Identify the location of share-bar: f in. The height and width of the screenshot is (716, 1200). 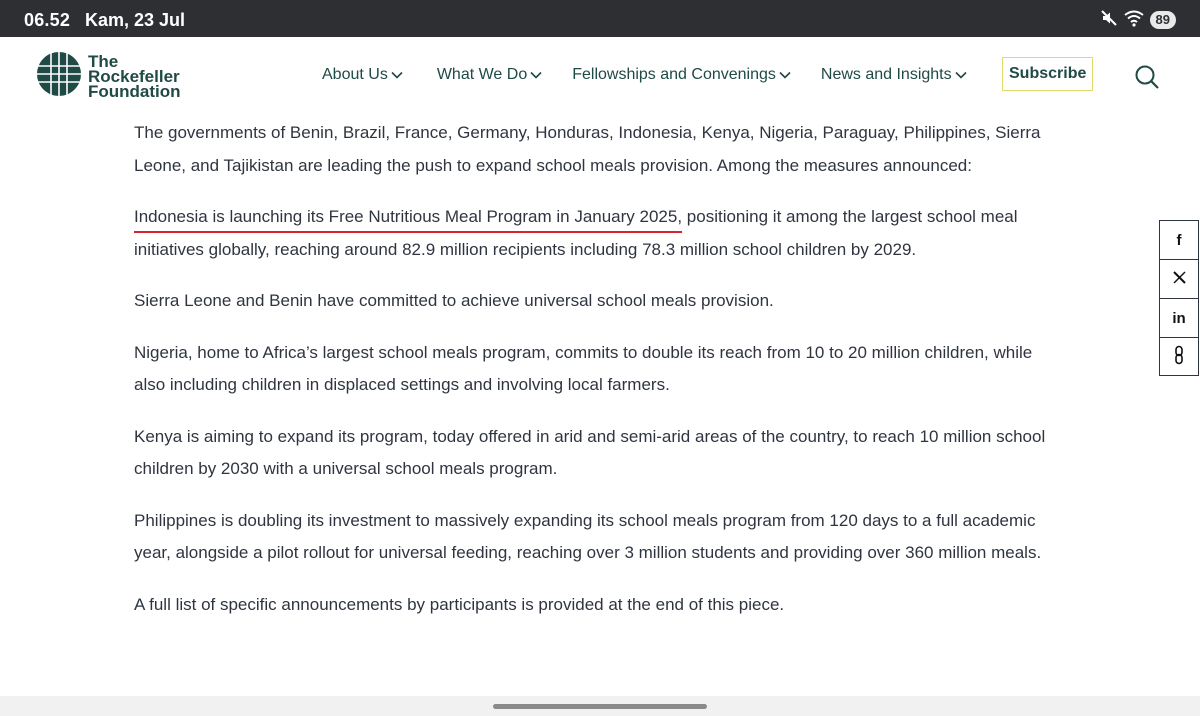
(1179, 298).